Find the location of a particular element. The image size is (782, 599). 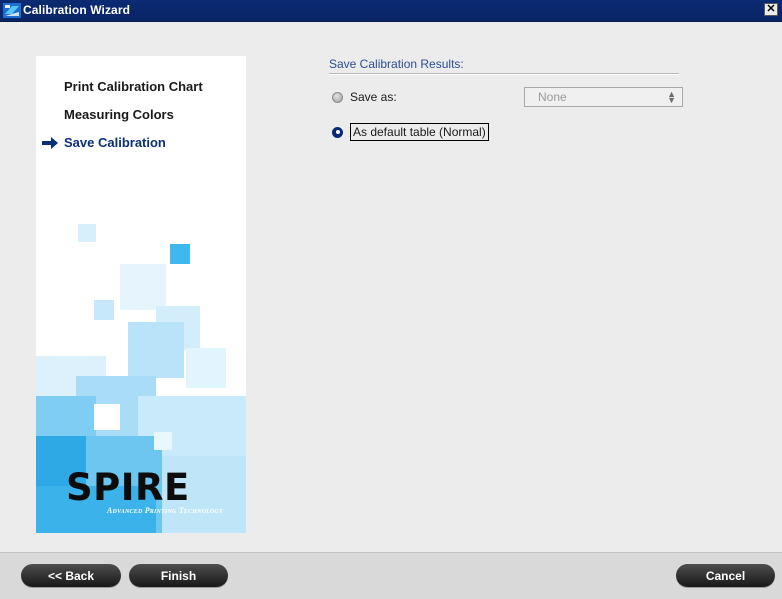

app-icon is located at coordinates (12, 10).